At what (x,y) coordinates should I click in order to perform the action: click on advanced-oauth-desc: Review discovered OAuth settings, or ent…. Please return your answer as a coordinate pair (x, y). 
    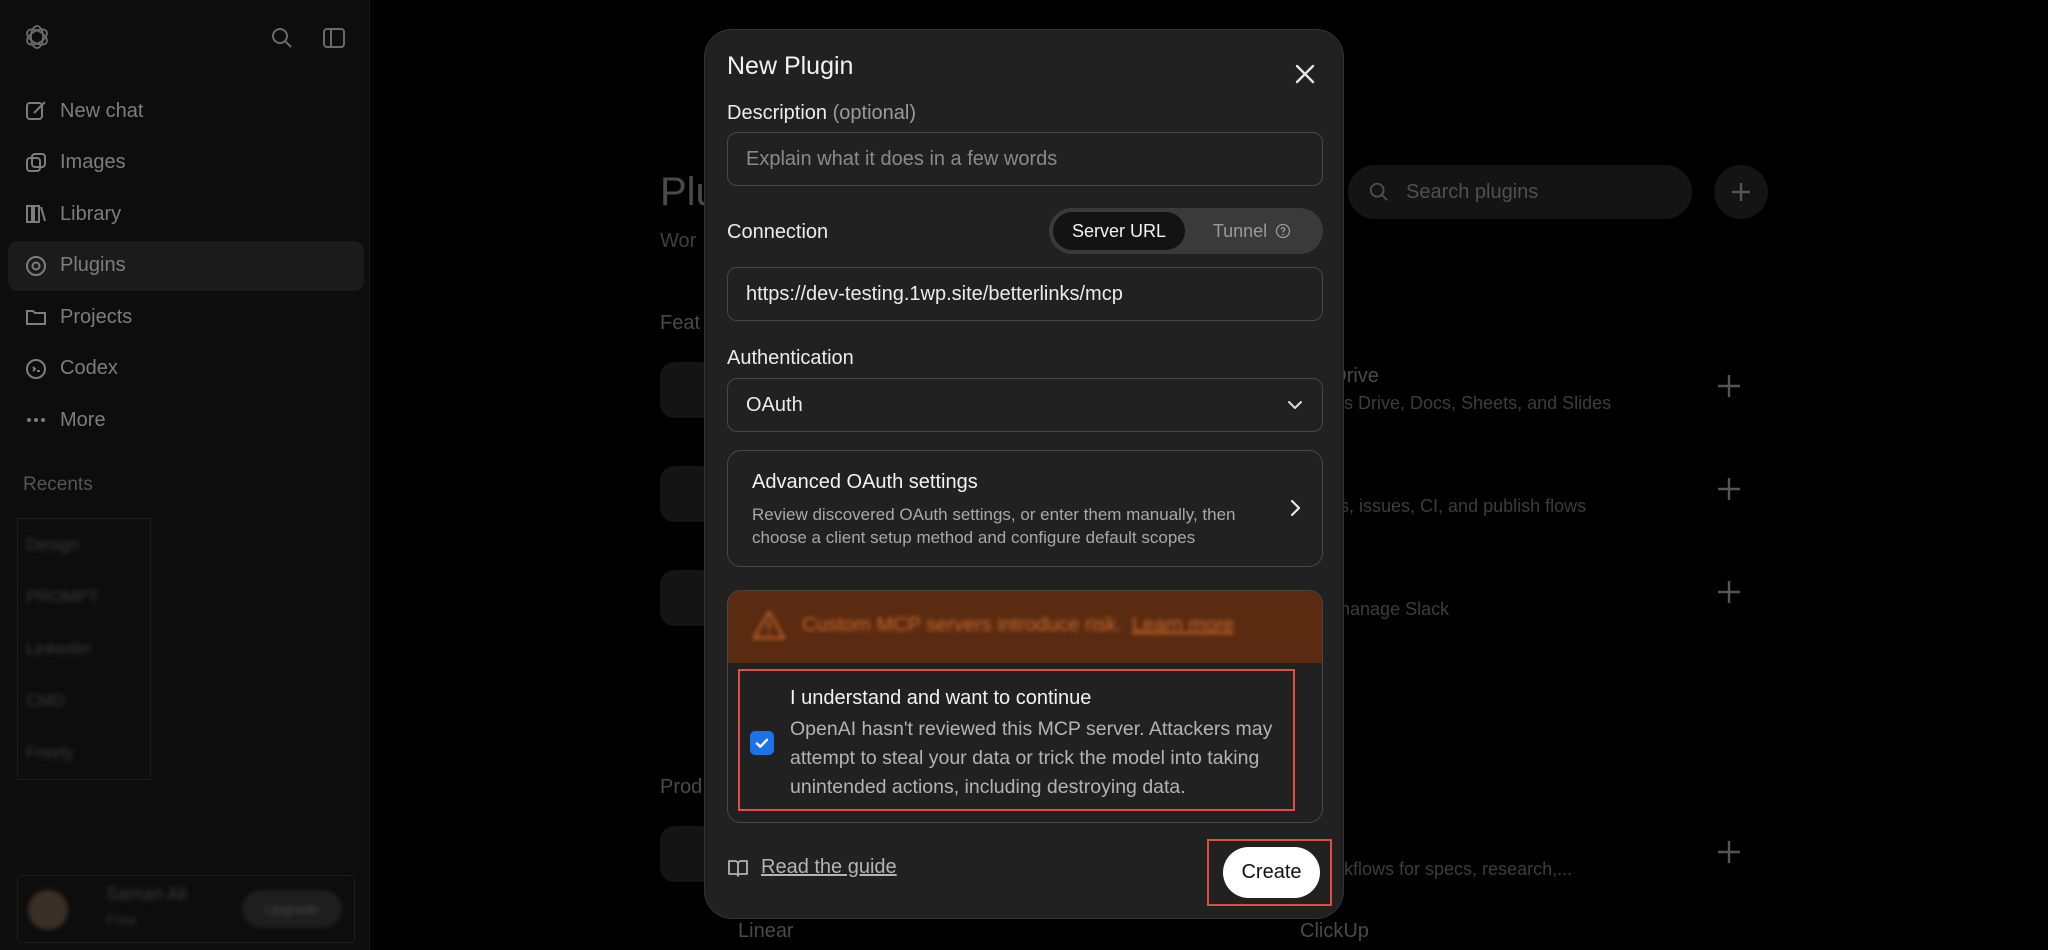
    Looking at the image, I should click on (994, 526).